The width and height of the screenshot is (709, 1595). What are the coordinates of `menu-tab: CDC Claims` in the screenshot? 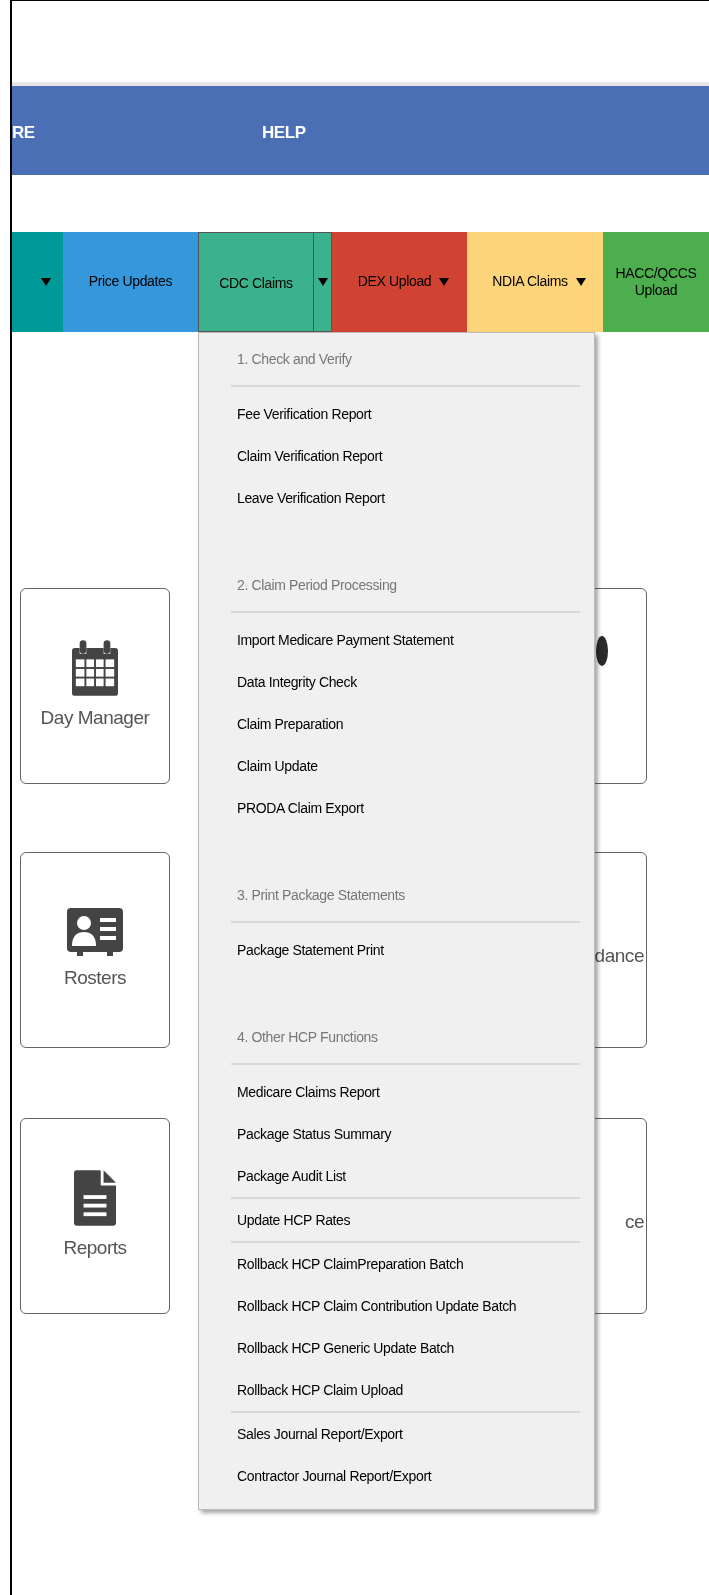 It's located at (256, 282).